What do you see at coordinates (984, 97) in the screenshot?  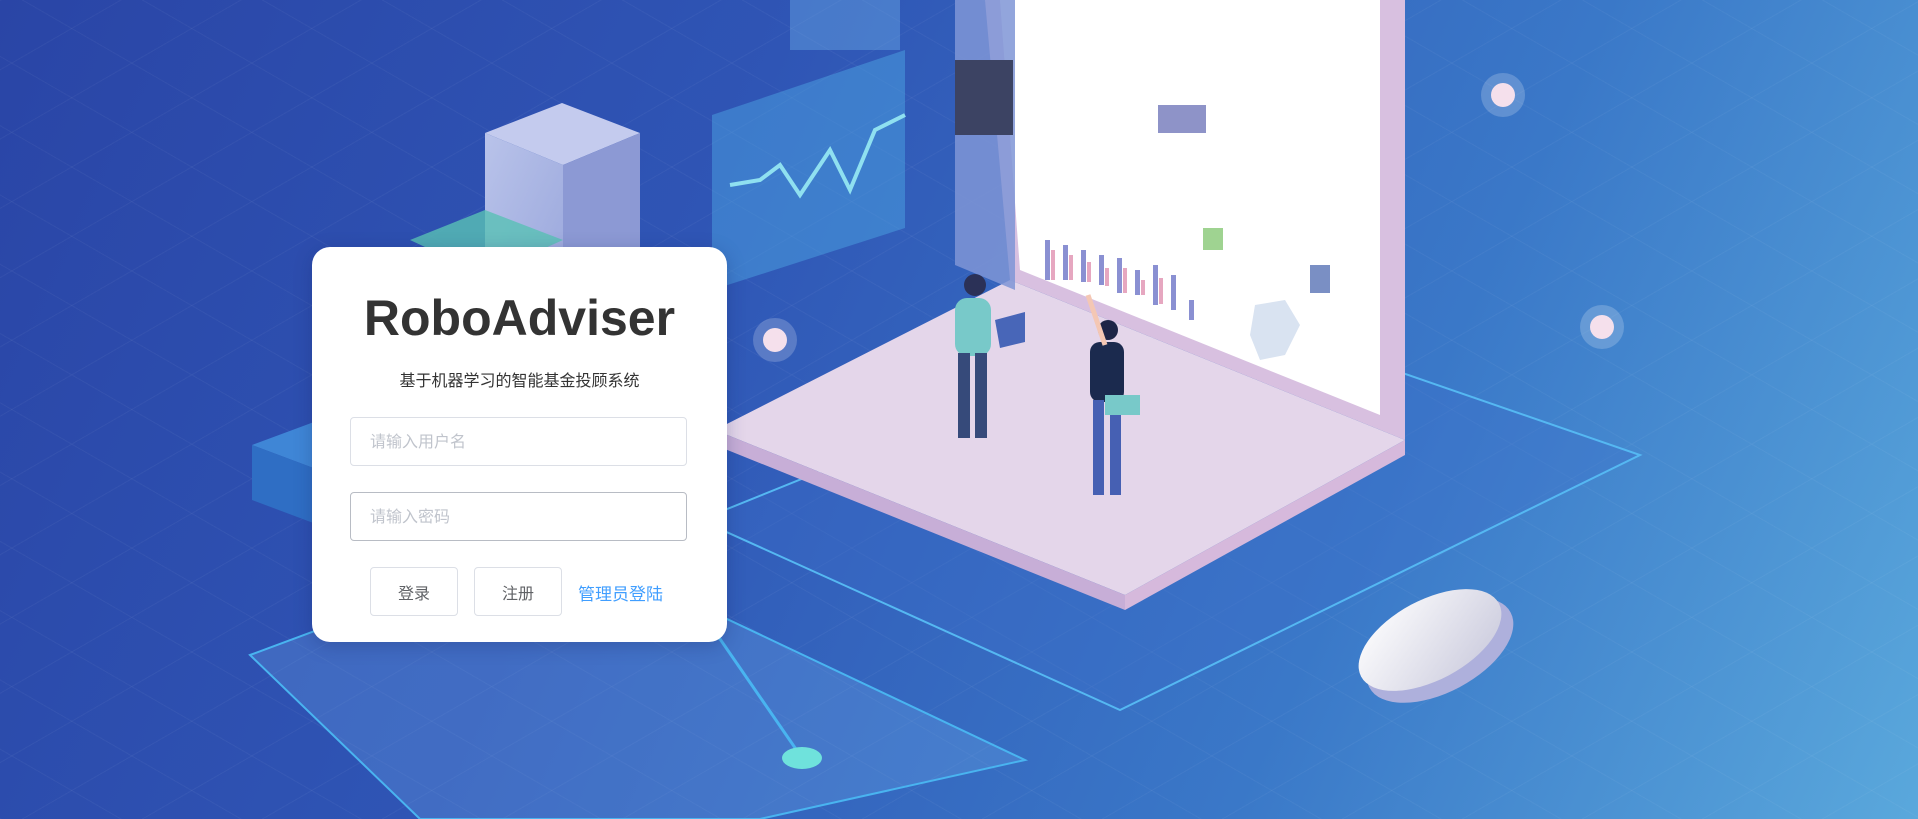 I see `sidebar-dark` at bounding box center [984, 97].